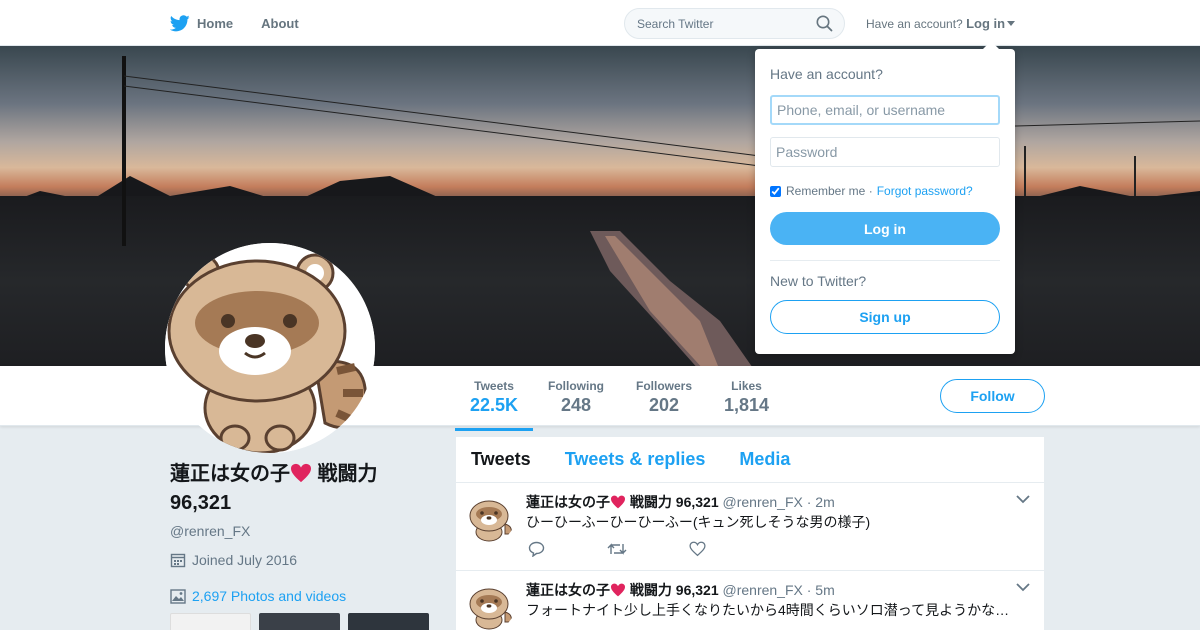 The image size is (1200, 630). What do you see at coordinates (178, 560) in the screenshot?
I see `calendar-icon` at bounding box center [178, 560].